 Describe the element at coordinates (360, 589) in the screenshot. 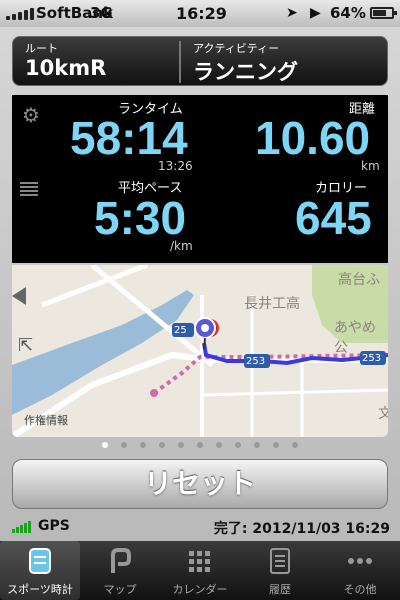

I see `tab-label: その他` at that location.